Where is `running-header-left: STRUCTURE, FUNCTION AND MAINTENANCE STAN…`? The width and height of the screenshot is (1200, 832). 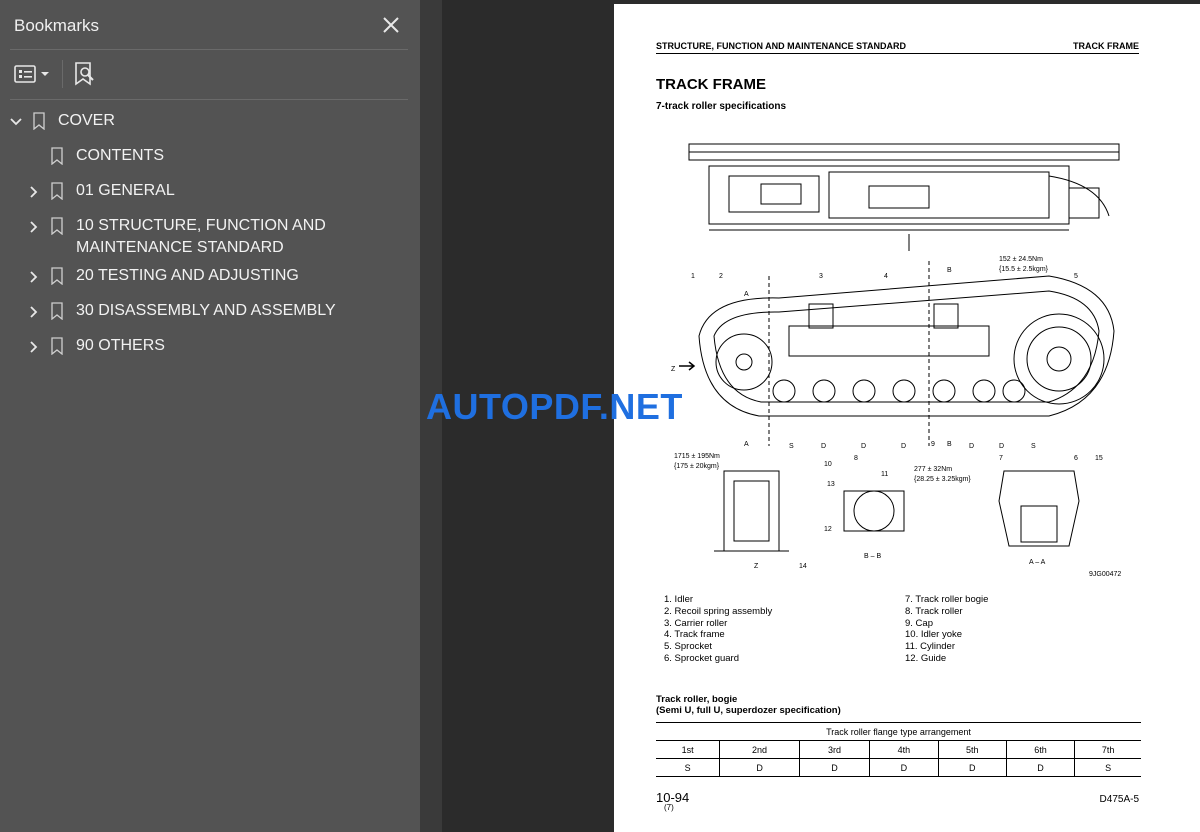 running-header-left: STRUCTURE, FUNCTION AND MAINTENANCE STAN… is located at coordinates (781, 46).